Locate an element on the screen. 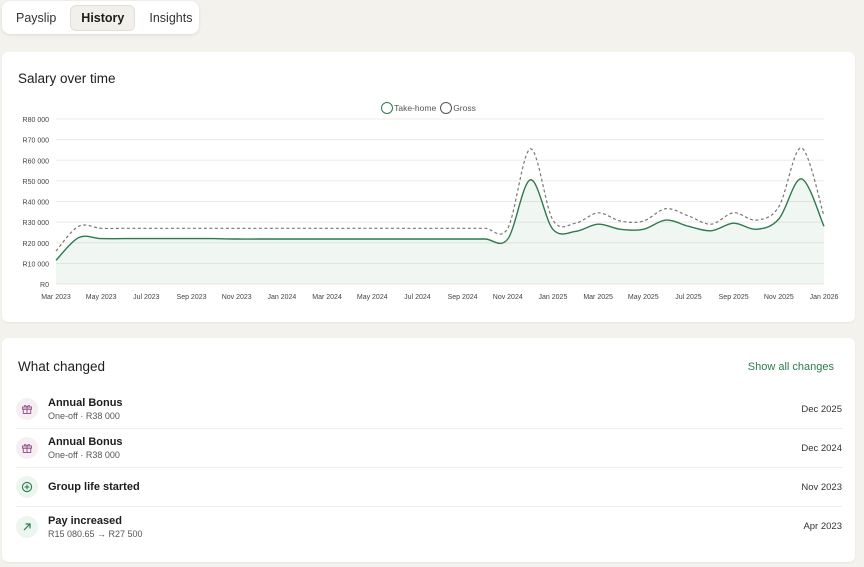 The height and width of the screenshot is (567, 864). change-title: Group life started is located at coordinates (94, 487).